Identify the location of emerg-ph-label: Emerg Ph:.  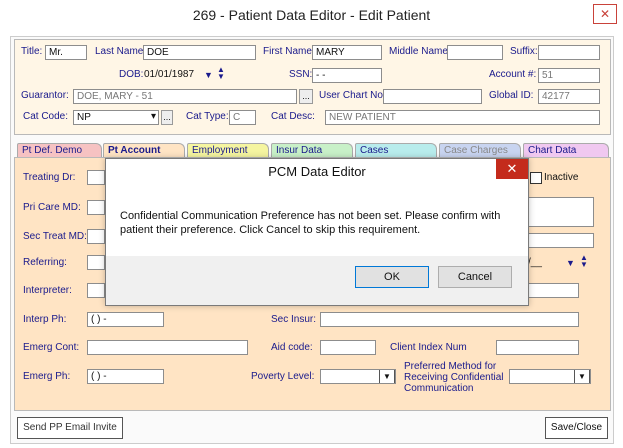
(47, 376).